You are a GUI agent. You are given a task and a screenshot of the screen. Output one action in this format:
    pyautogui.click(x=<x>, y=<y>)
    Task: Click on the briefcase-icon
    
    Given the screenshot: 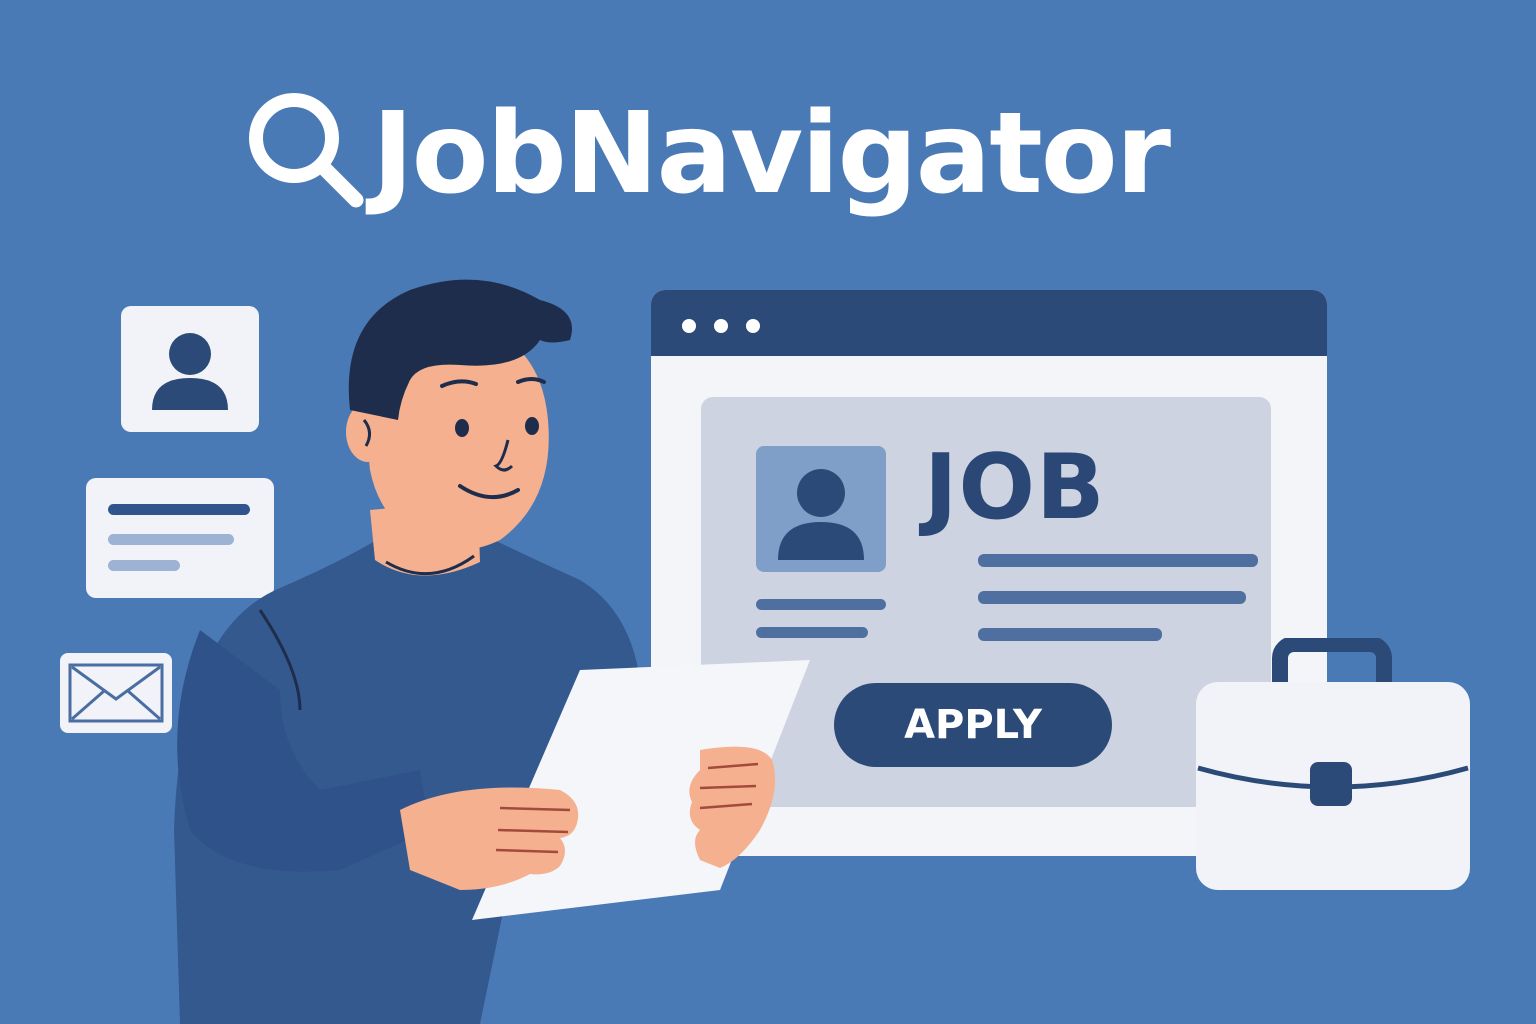 What is the action you would take?
    pyautogui.click(x=1333, y=764)
    